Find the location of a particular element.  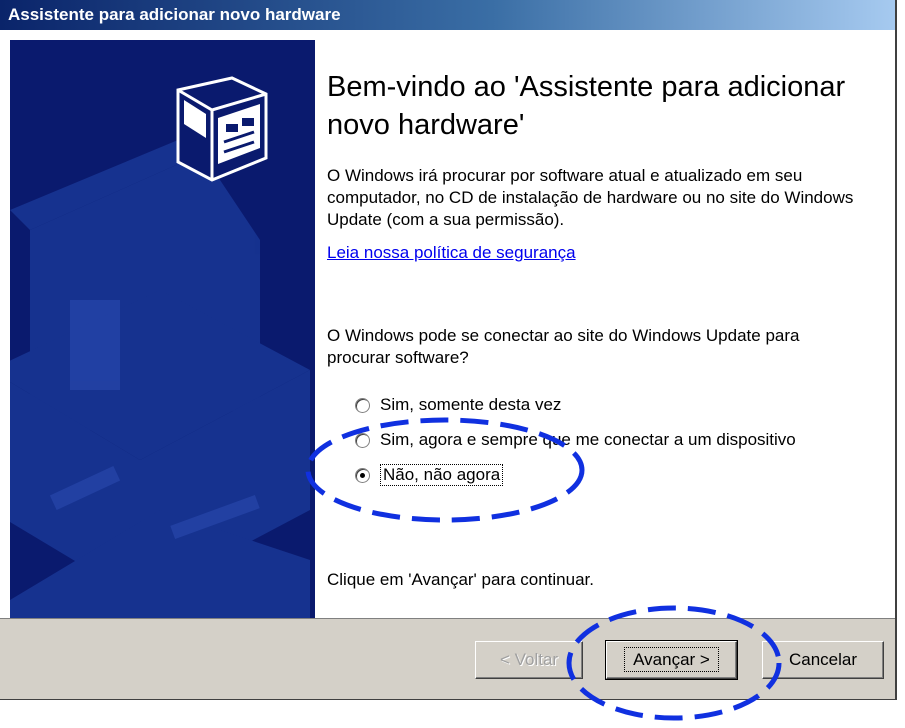

radio-option-yes-once: Sim, somente desta vez is located at coordinates (458, 405).